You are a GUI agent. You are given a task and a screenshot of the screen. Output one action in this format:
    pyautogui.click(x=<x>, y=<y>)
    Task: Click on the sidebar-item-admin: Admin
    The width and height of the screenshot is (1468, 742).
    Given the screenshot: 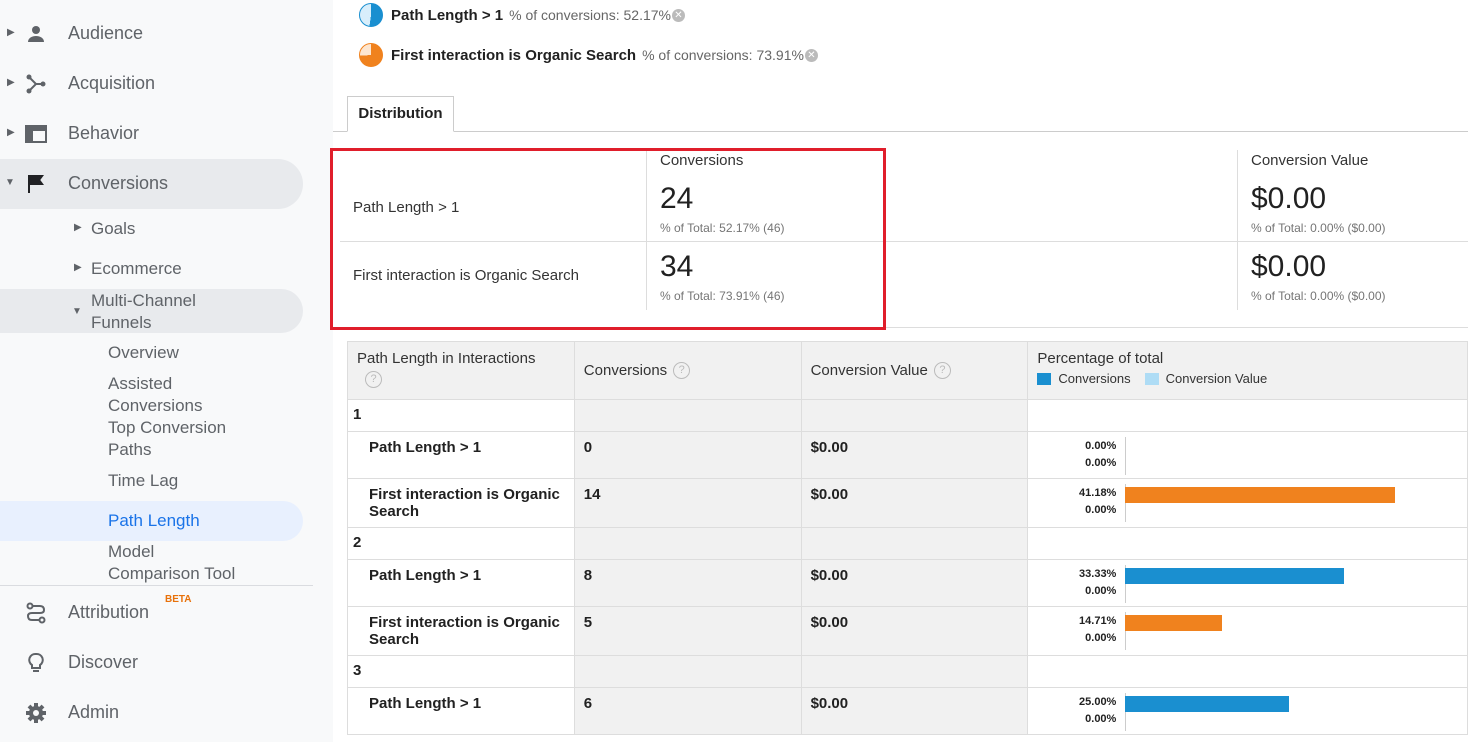 What is the action you would take?
    pyautogui.click(x=151, y=713)
    